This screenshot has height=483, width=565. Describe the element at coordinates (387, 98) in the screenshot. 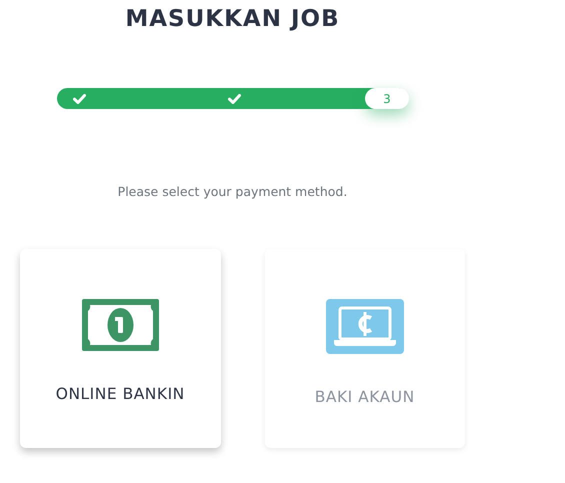

I see `current-step: 3` at that location.